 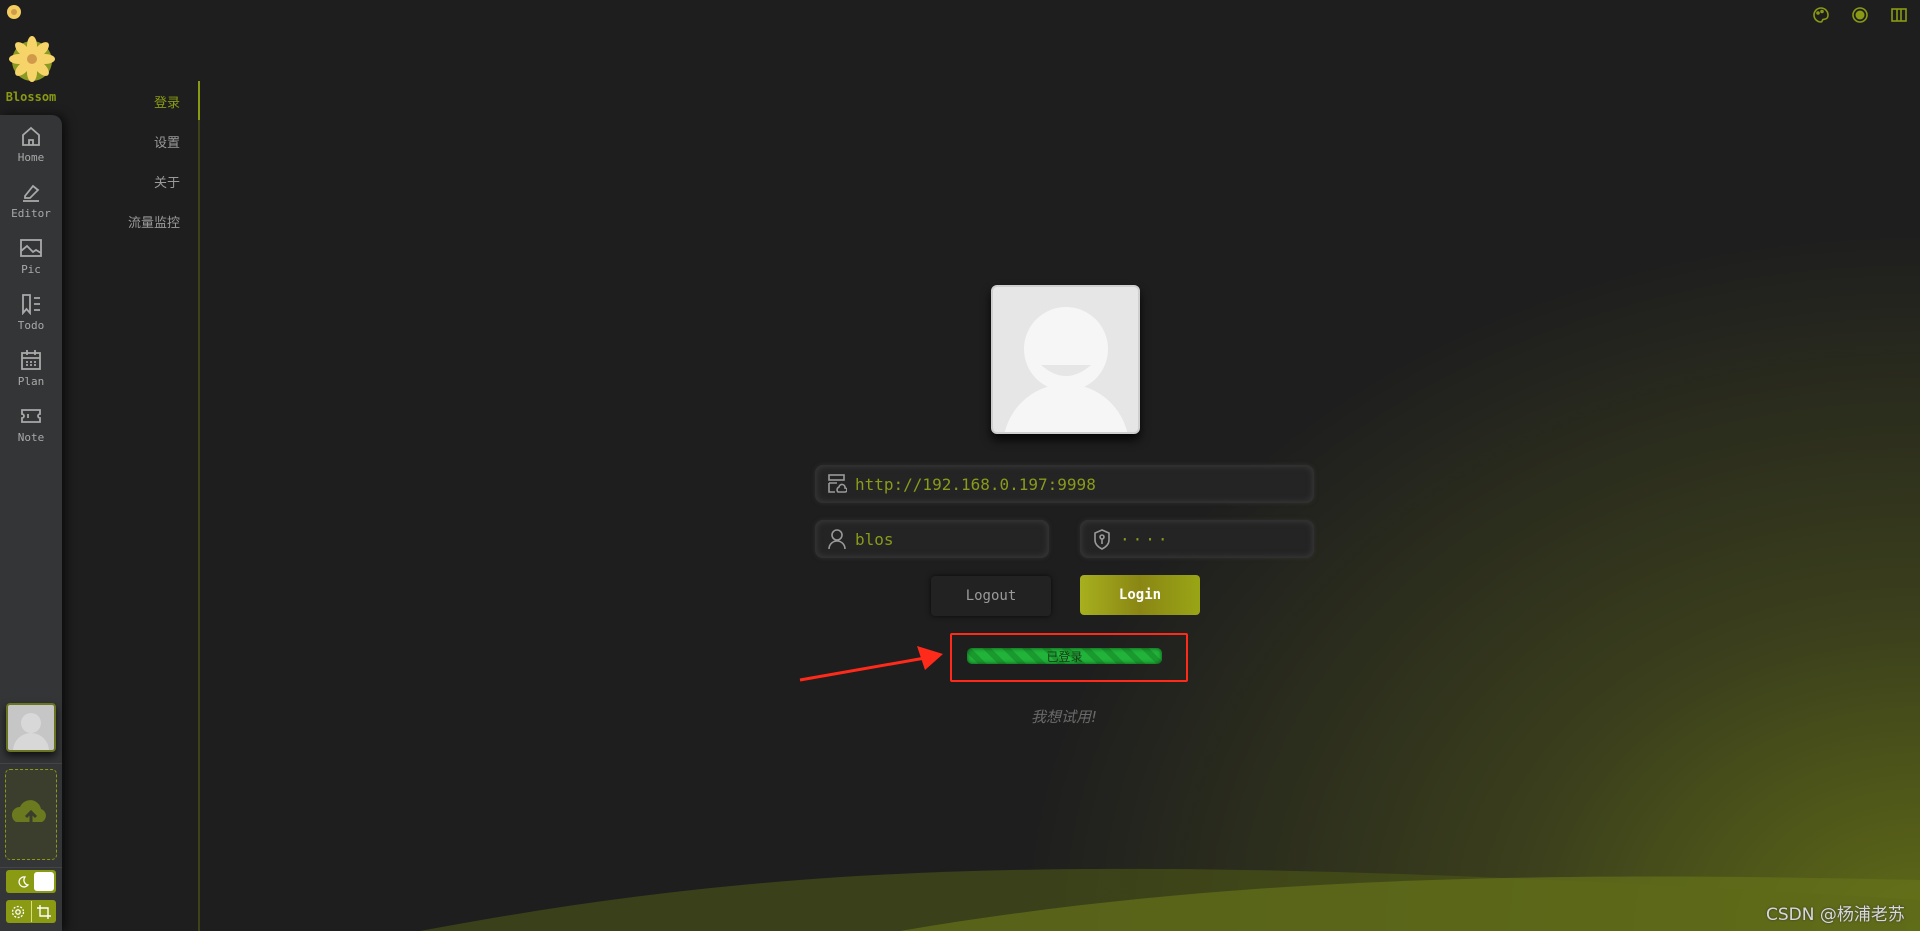 I want to click on sidebar-item-home: Home, so click(x=31, y=144).